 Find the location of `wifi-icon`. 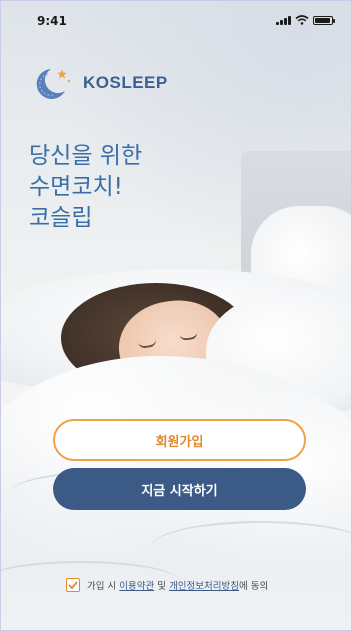

wifi-icon is located at coordinates (302, 20).